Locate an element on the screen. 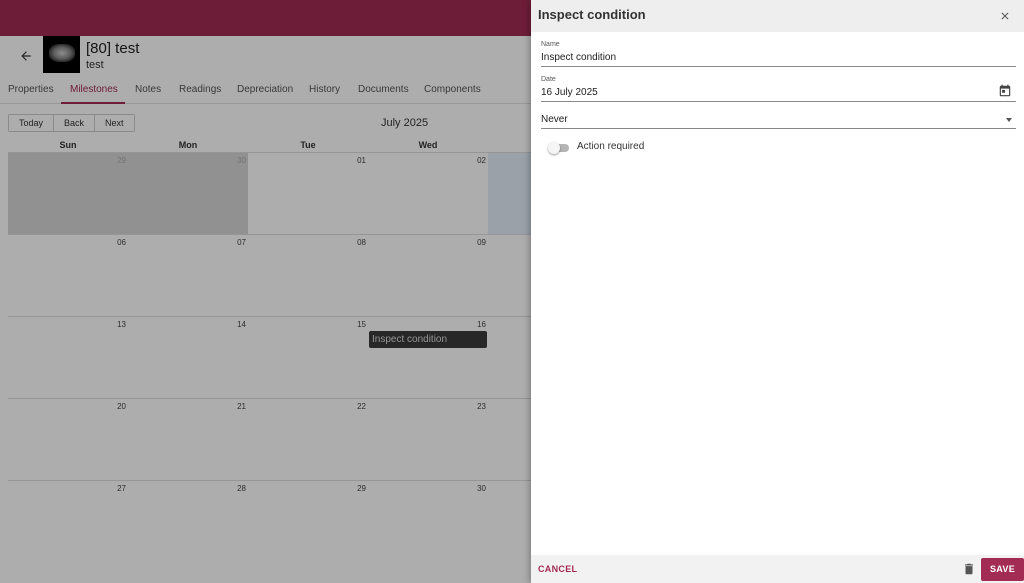 This screenshot has height=583, width=1024. toggle-thumb is located at coordinates (554, 148).